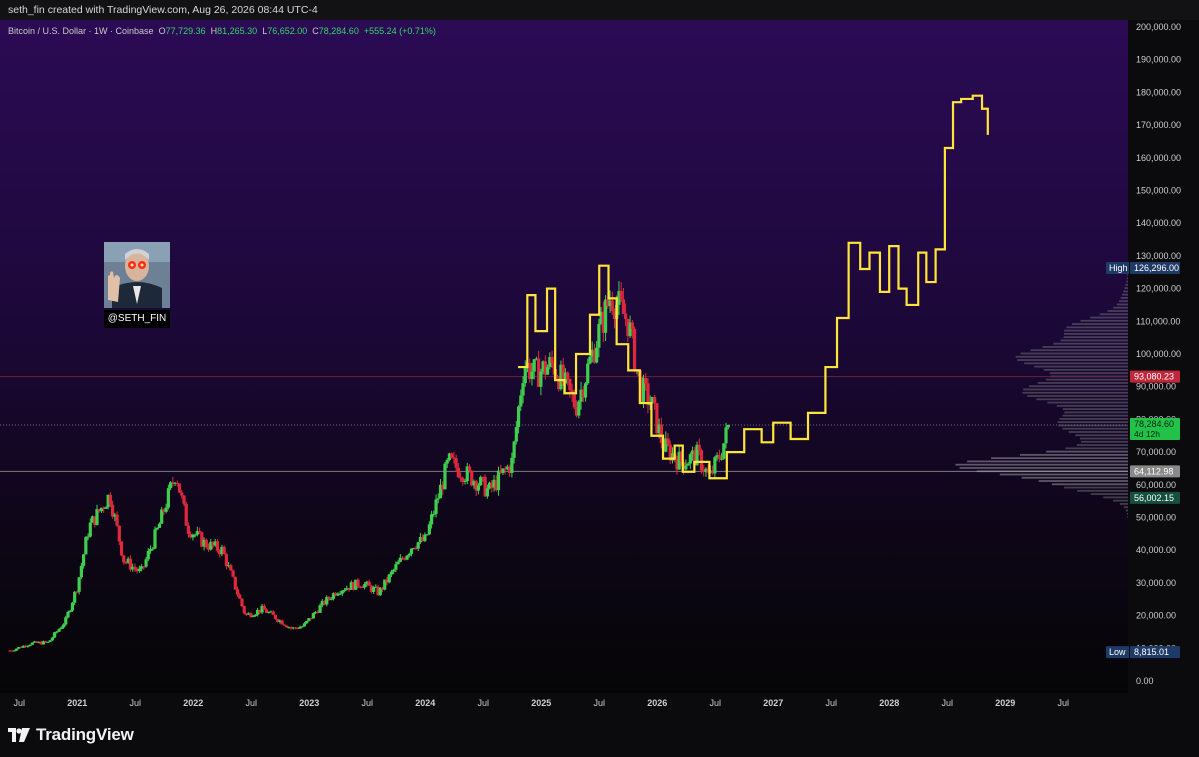 The image size is (1199, 757). What do you see at coordinates (162, 31) in the screenshot?
I see `open-label: O` at bounding box center [162, 31].